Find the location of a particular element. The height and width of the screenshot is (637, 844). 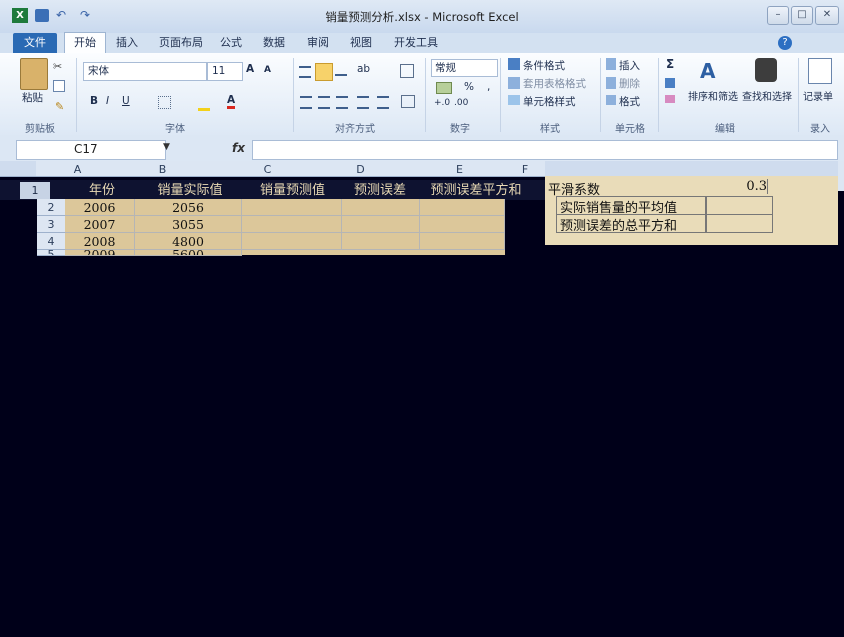

font-name-select: 宋体 is located at coordinates (145, 71).